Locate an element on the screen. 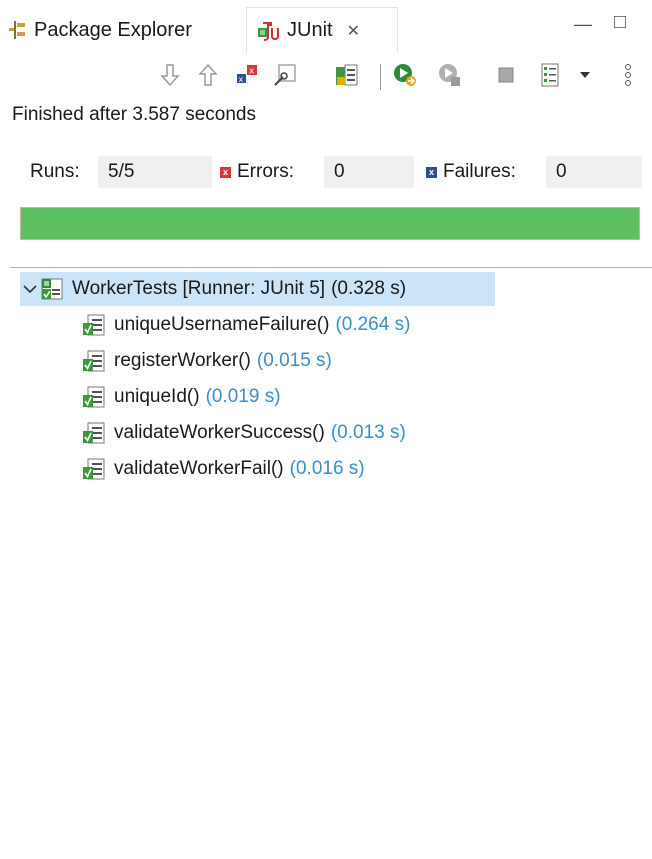 This screenshot has height=859, width=652. divider is located at coordinates (331, 267).